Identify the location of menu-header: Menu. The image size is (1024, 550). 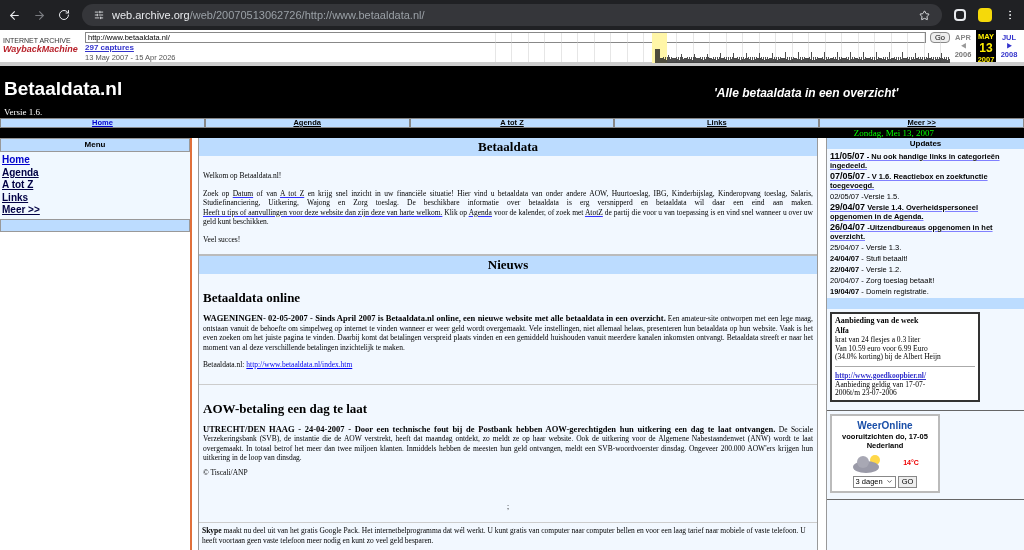
(95, 145).